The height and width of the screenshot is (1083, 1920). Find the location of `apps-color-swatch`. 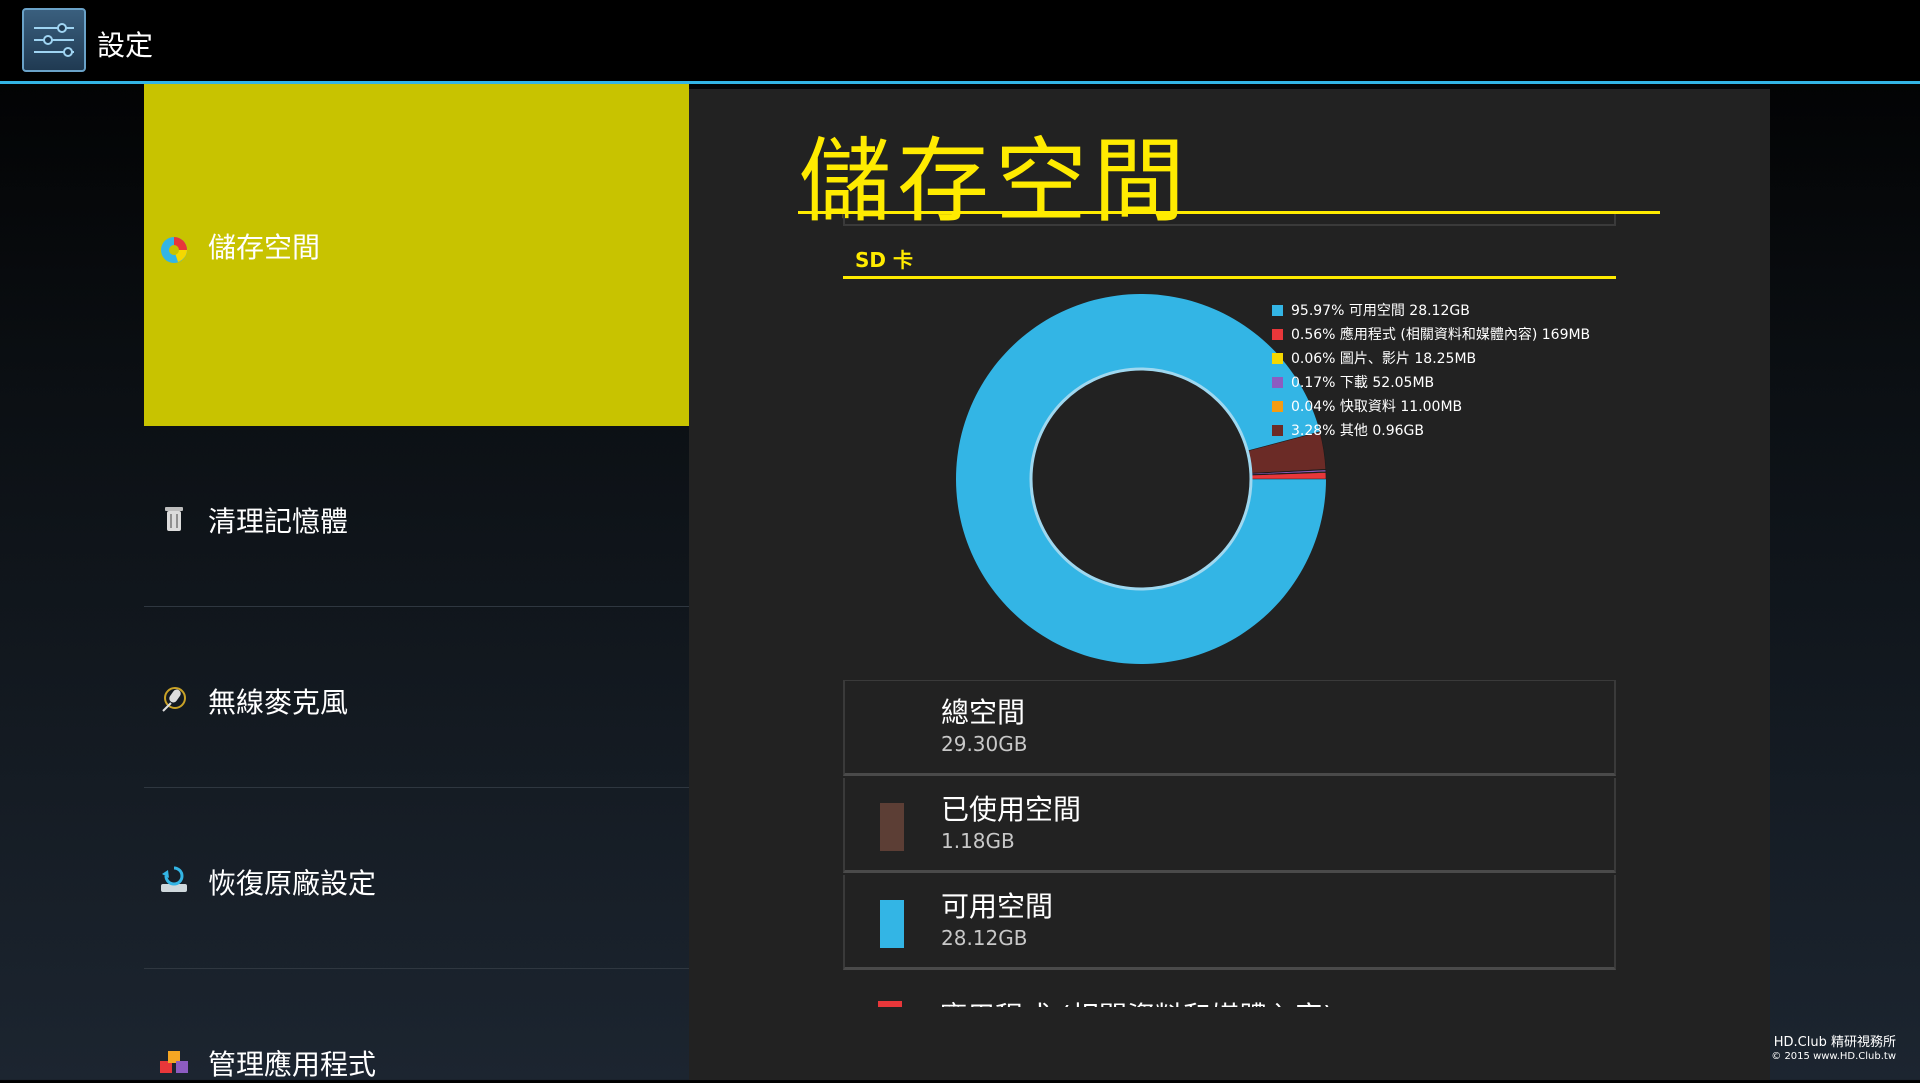

apps-color-swatch is located at coordinates (890, 1004).